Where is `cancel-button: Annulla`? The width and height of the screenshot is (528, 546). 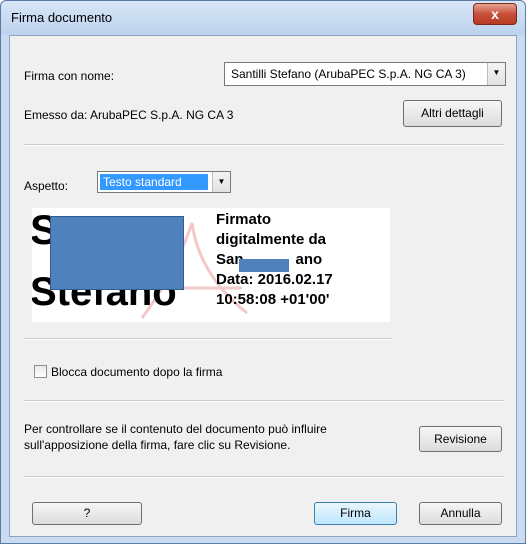 cancel-button: Annulla is located at coordinates (460, 513).